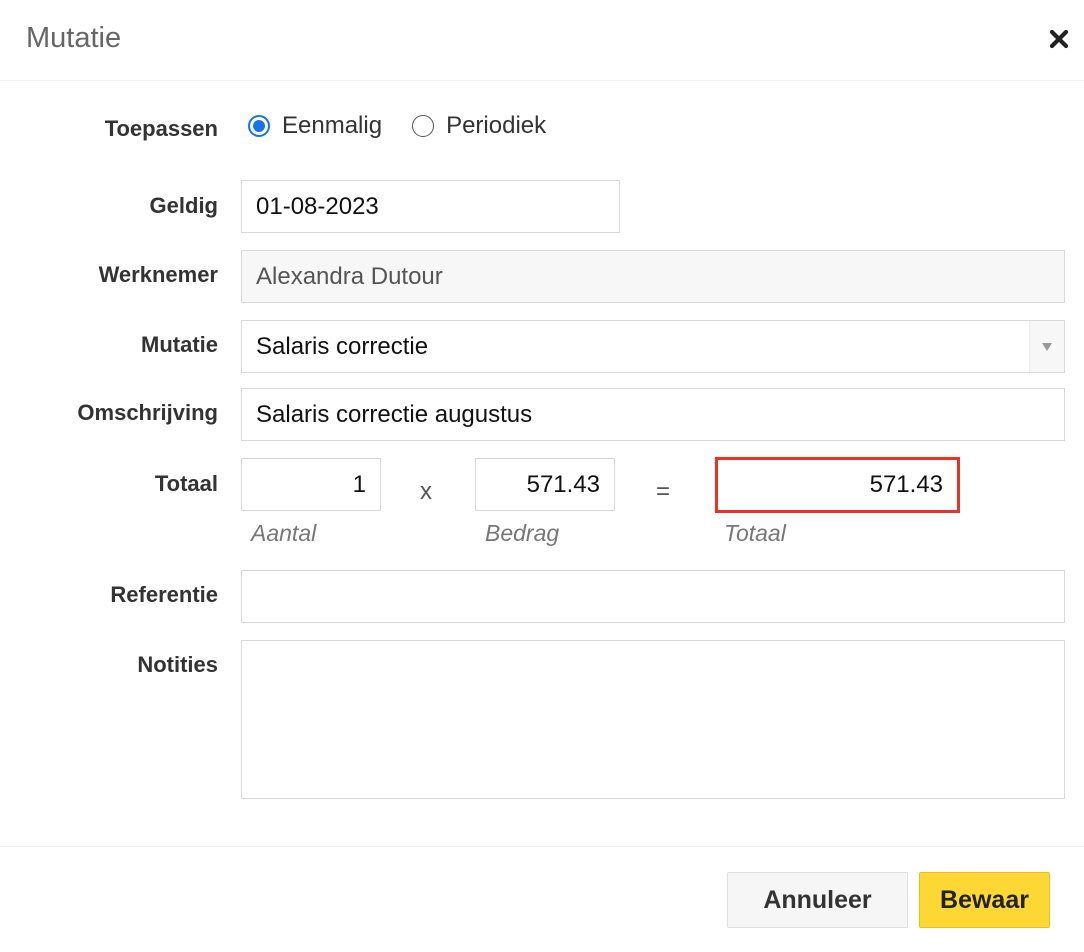 This screenshot has height=952, width=1084. I want to click on radio-periodiek: Periodiek, so click(479, 126).